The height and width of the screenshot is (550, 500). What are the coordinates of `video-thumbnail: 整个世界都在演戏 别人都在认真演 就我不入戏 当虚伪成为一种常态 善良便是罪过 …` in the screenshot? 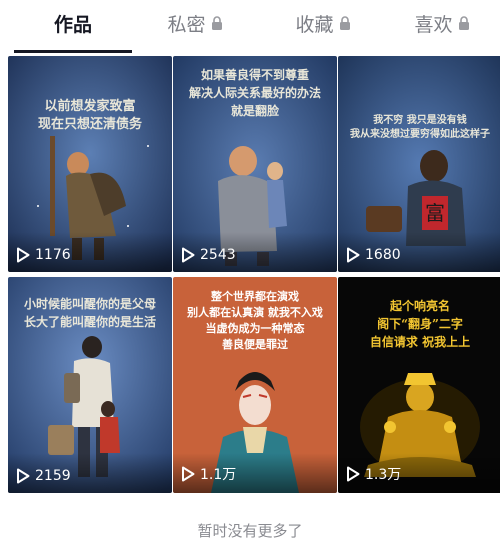 It's located at (255, 385).